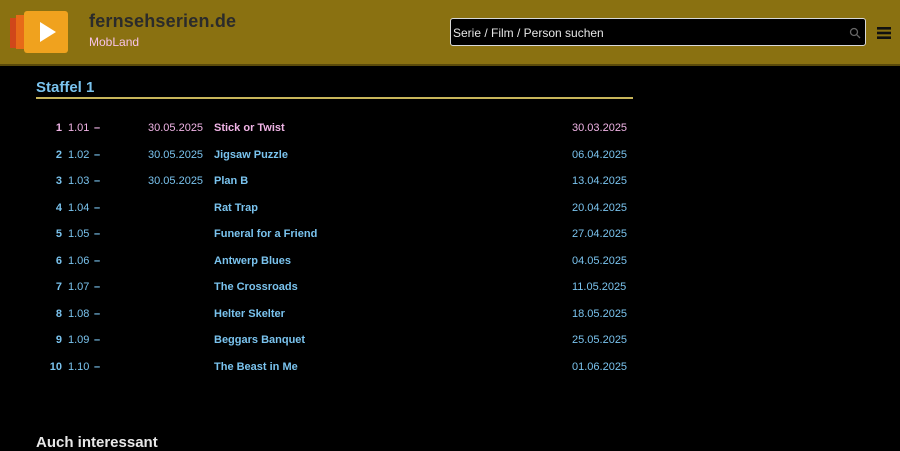 This screenshot has height=451, width=900. Describe the element at coordinates (320, 127) in the screenshot. I see `episode-row: 1 1.01– 30.05.2025 Stick or Twist 30.03.2025` at that location.